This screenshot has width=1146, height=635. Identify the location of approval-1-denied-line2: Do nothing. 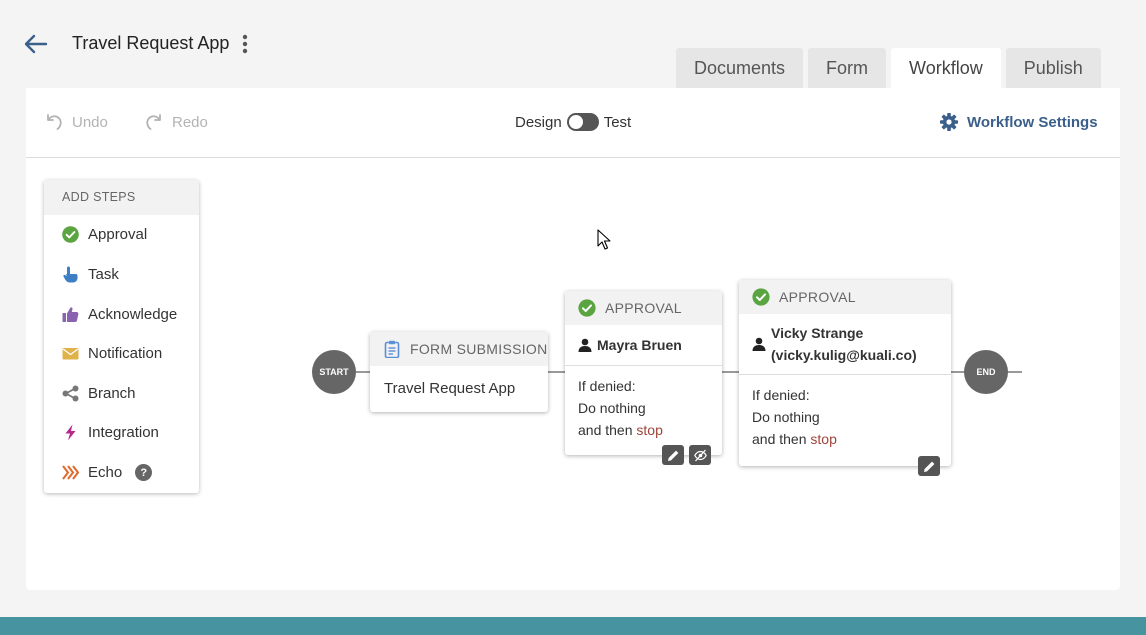
(612, 408).